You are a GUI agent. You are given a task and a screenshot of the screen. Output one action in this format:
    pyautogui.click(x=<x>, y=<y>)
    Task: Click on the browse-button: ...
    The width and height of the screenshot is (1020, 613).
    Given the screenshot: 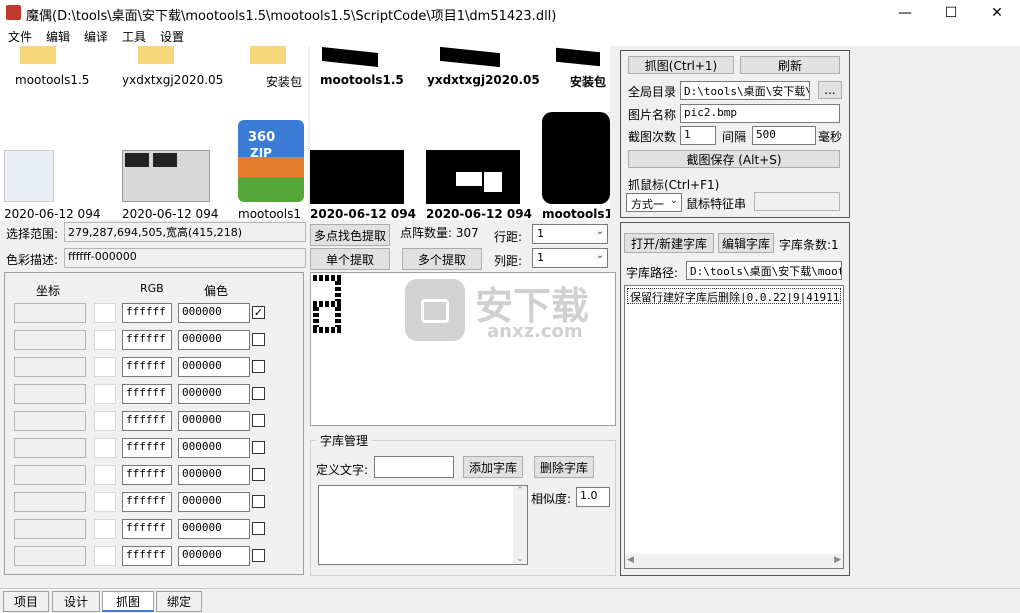 What is the action you would take?
    pyautogui.click(x=830, y=90)
    